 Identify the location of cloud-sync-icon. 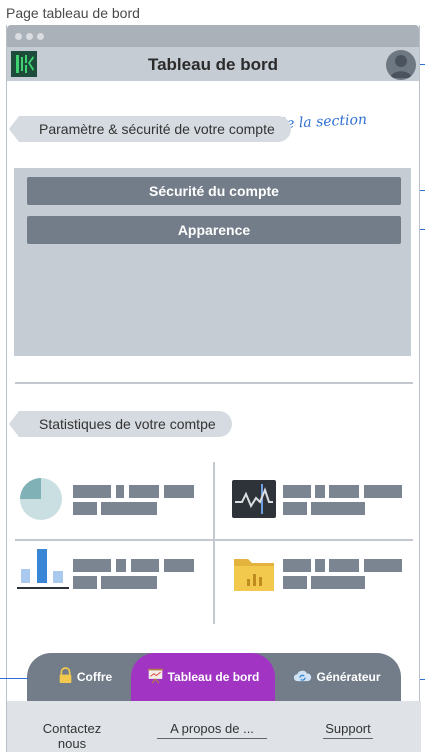
(302, 677).